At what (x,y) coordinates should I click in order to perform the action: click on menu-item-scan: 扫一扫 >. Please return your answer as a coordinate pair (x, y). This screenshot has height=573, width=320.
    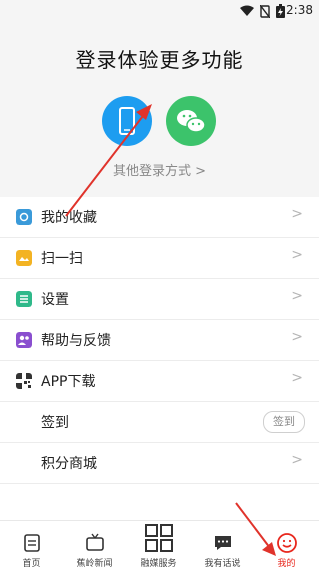
    Looking at the image, I should click on (159, 258).